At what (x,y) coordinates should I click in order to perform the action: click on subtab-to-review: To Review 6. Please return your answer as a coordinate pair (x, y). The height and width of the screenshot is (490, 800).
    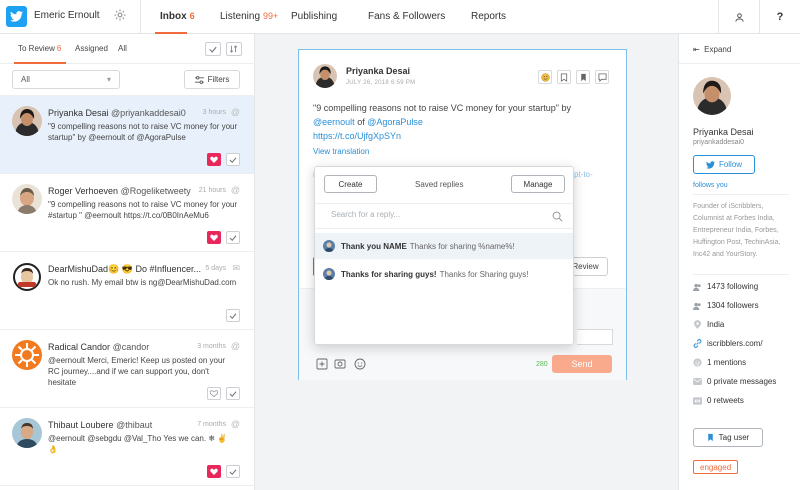
    Looking at the image, I should click on (39, 48).